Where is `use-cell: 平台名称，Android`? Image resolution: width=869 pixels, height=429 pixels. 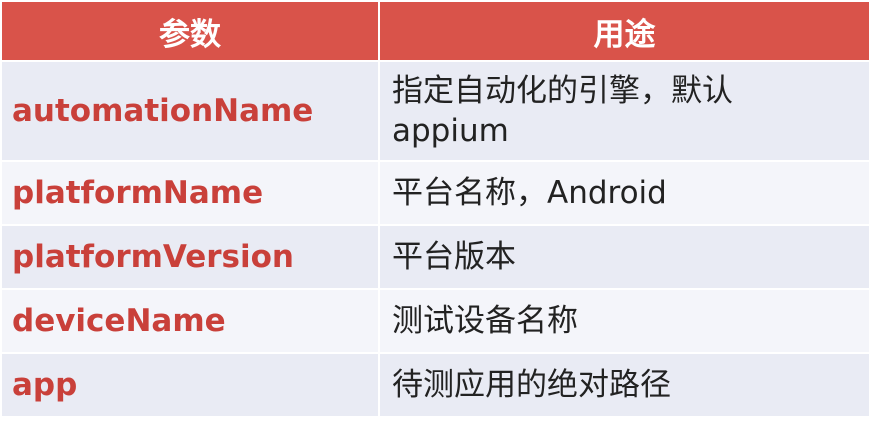
use-cell: 平台名称，Android is located at coordinates (624, 193).